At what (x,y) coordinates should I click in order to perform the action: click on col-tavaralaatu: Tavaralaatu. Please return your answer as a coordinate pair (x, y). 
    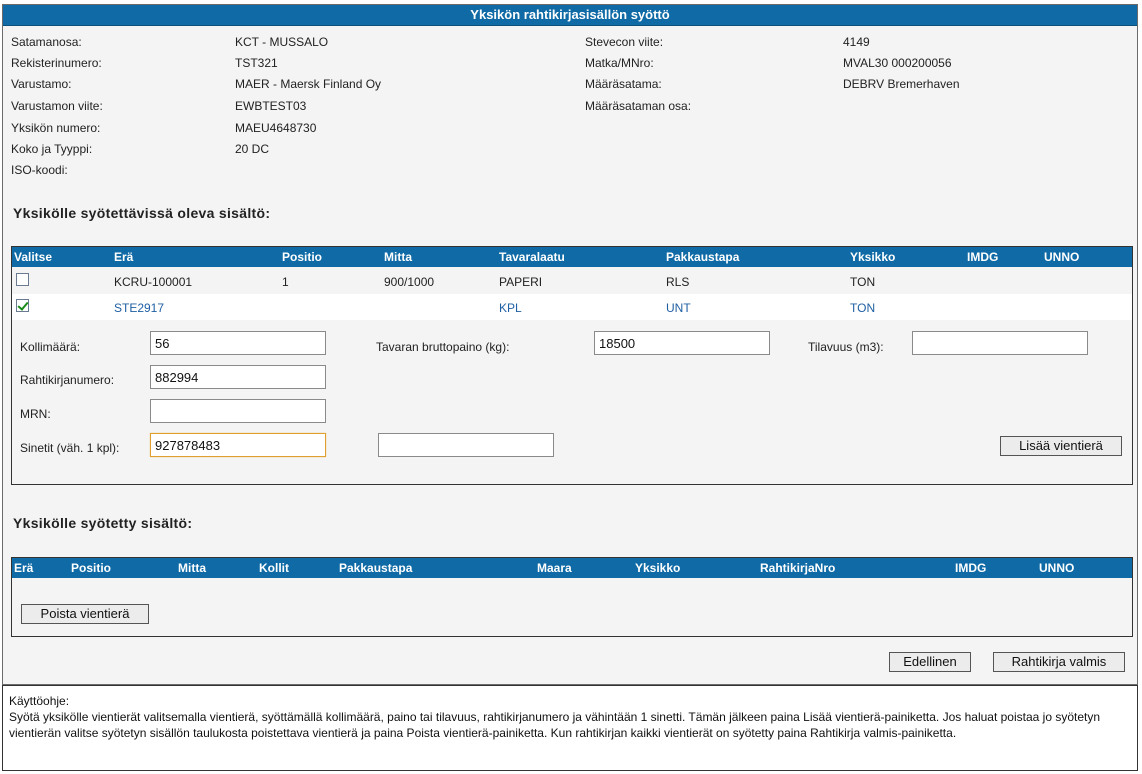
    Looking at the image, I should click on (532, 257).